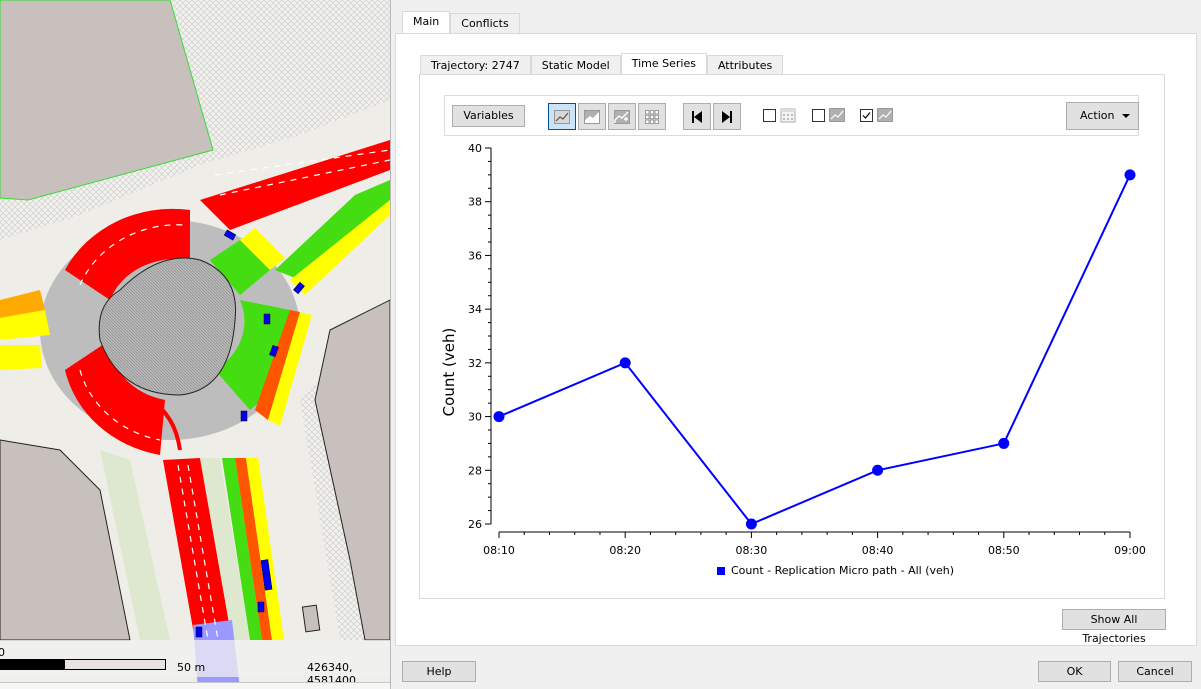 The image size is (1201, 689). Describe the element at coordinates (426, 22) in the screenshot. I see `tab-main: Main` at that location.